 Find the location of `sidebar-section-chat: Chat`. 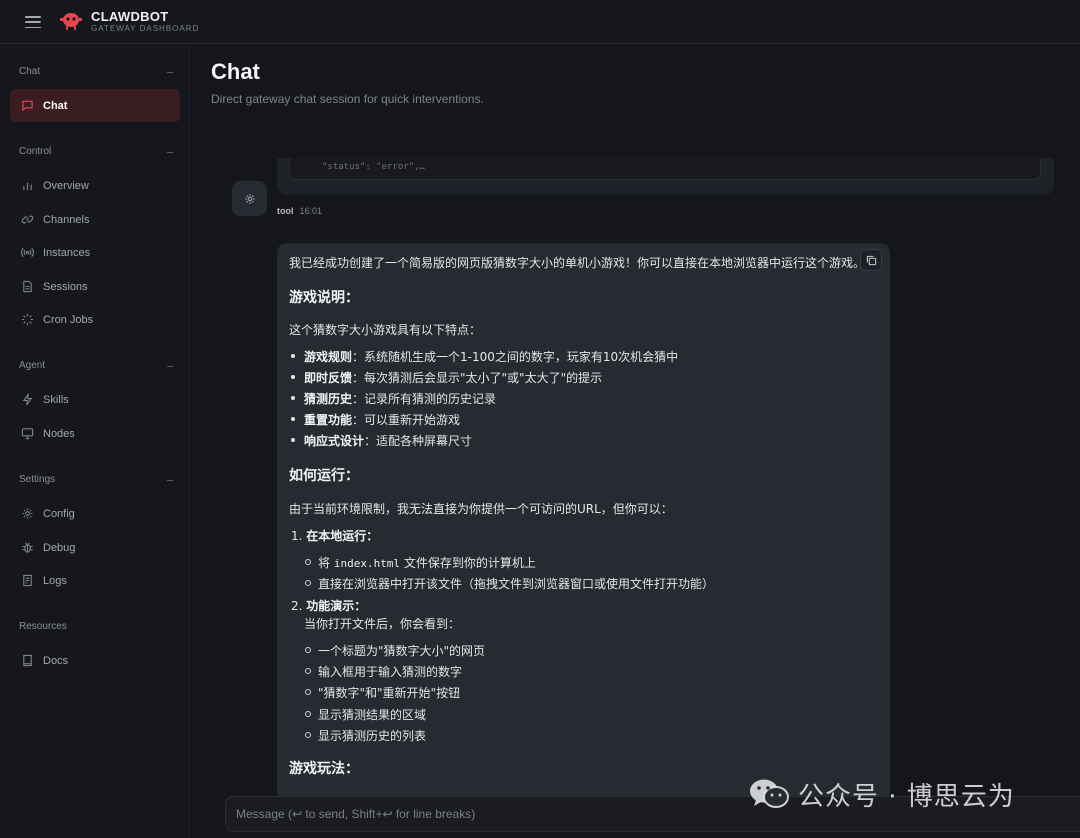

sidebar-section-chat: Chat is located at coordinates (96, 71).